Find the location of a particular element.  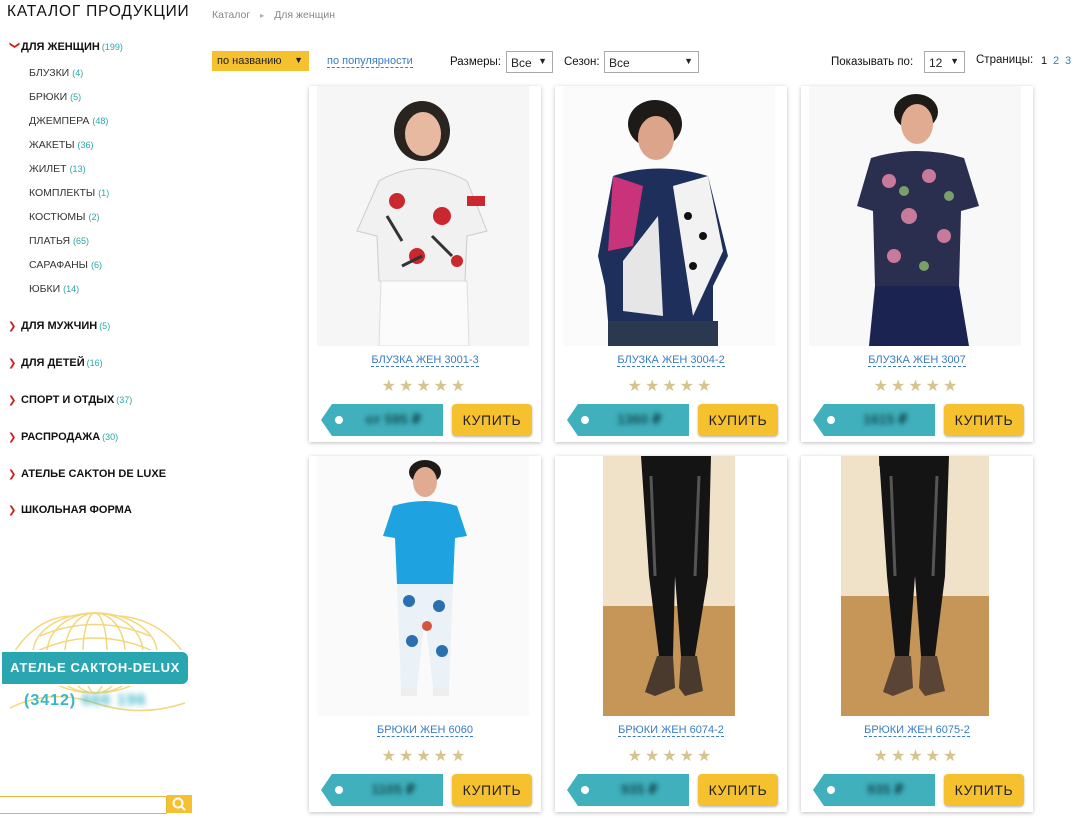

sizes-select: Все ▼ is located at coordinates (529, 62).